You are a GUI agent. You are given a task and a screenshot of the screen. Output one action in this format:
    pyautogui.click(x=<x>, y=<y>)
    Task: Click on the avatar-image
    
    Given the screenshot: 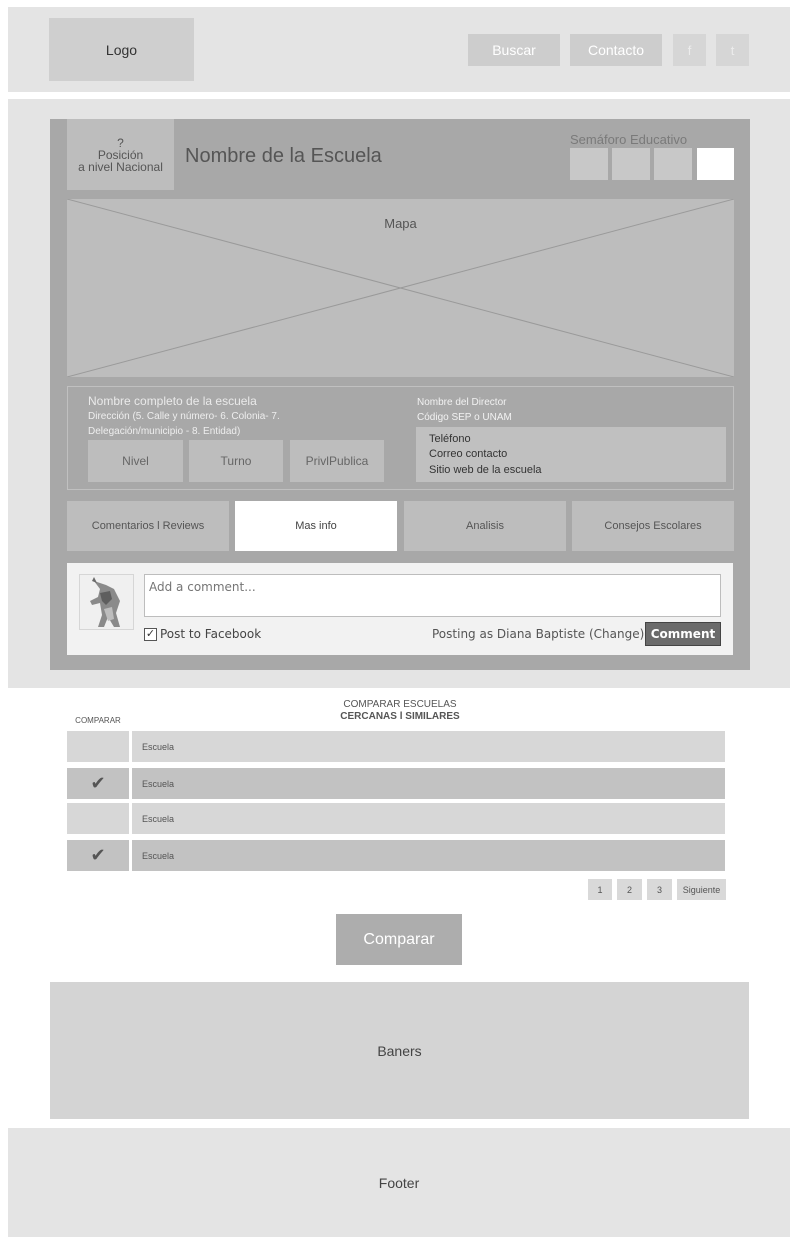 What is the action you would take?
    pyautogui.click(x=106, y=602)
    